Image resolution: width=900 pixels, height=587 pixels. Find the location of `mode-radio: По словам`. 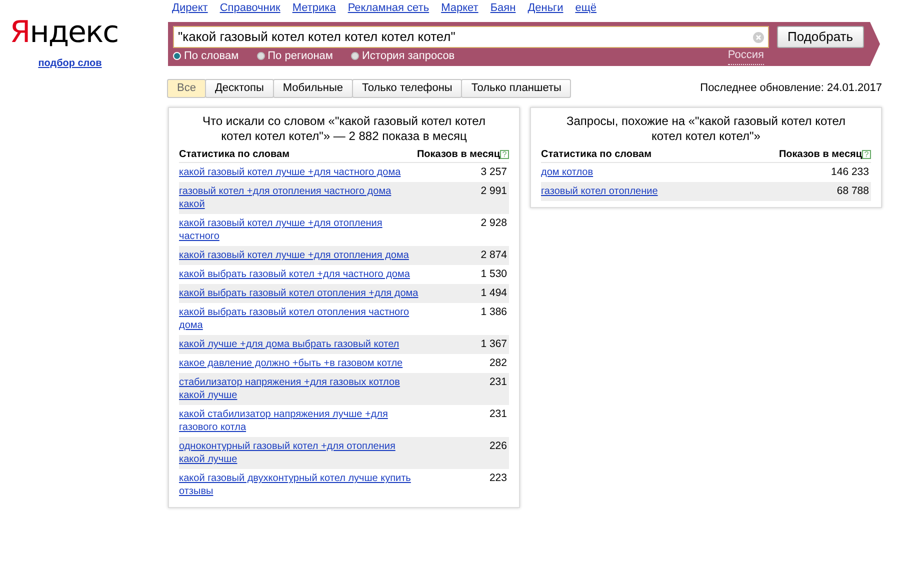

mode-radio: По словам is located at coordinates (206, 56).